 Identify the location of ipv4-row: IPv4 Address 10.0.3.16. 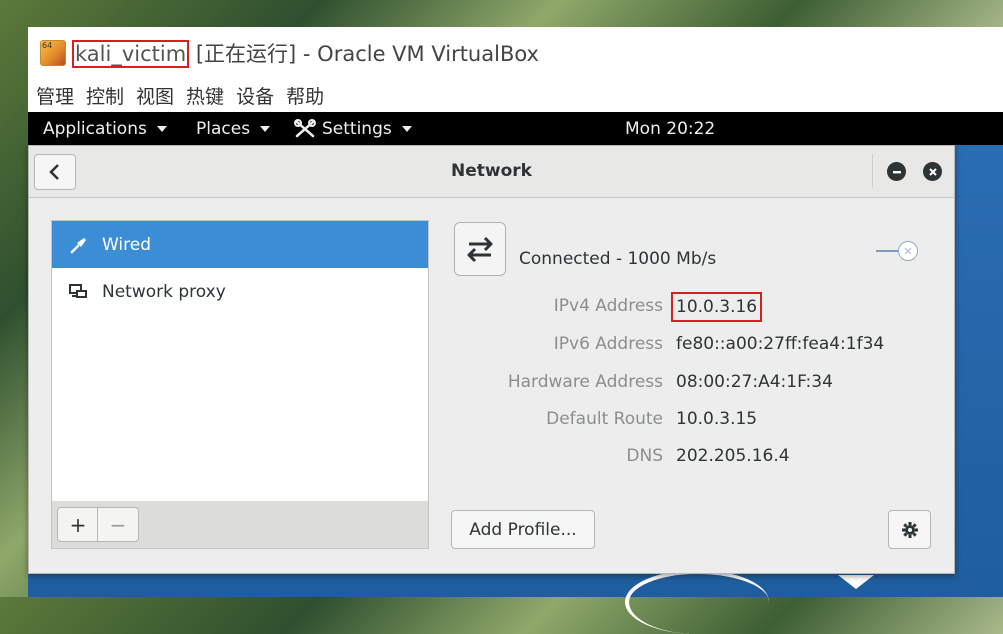
(679, 307).